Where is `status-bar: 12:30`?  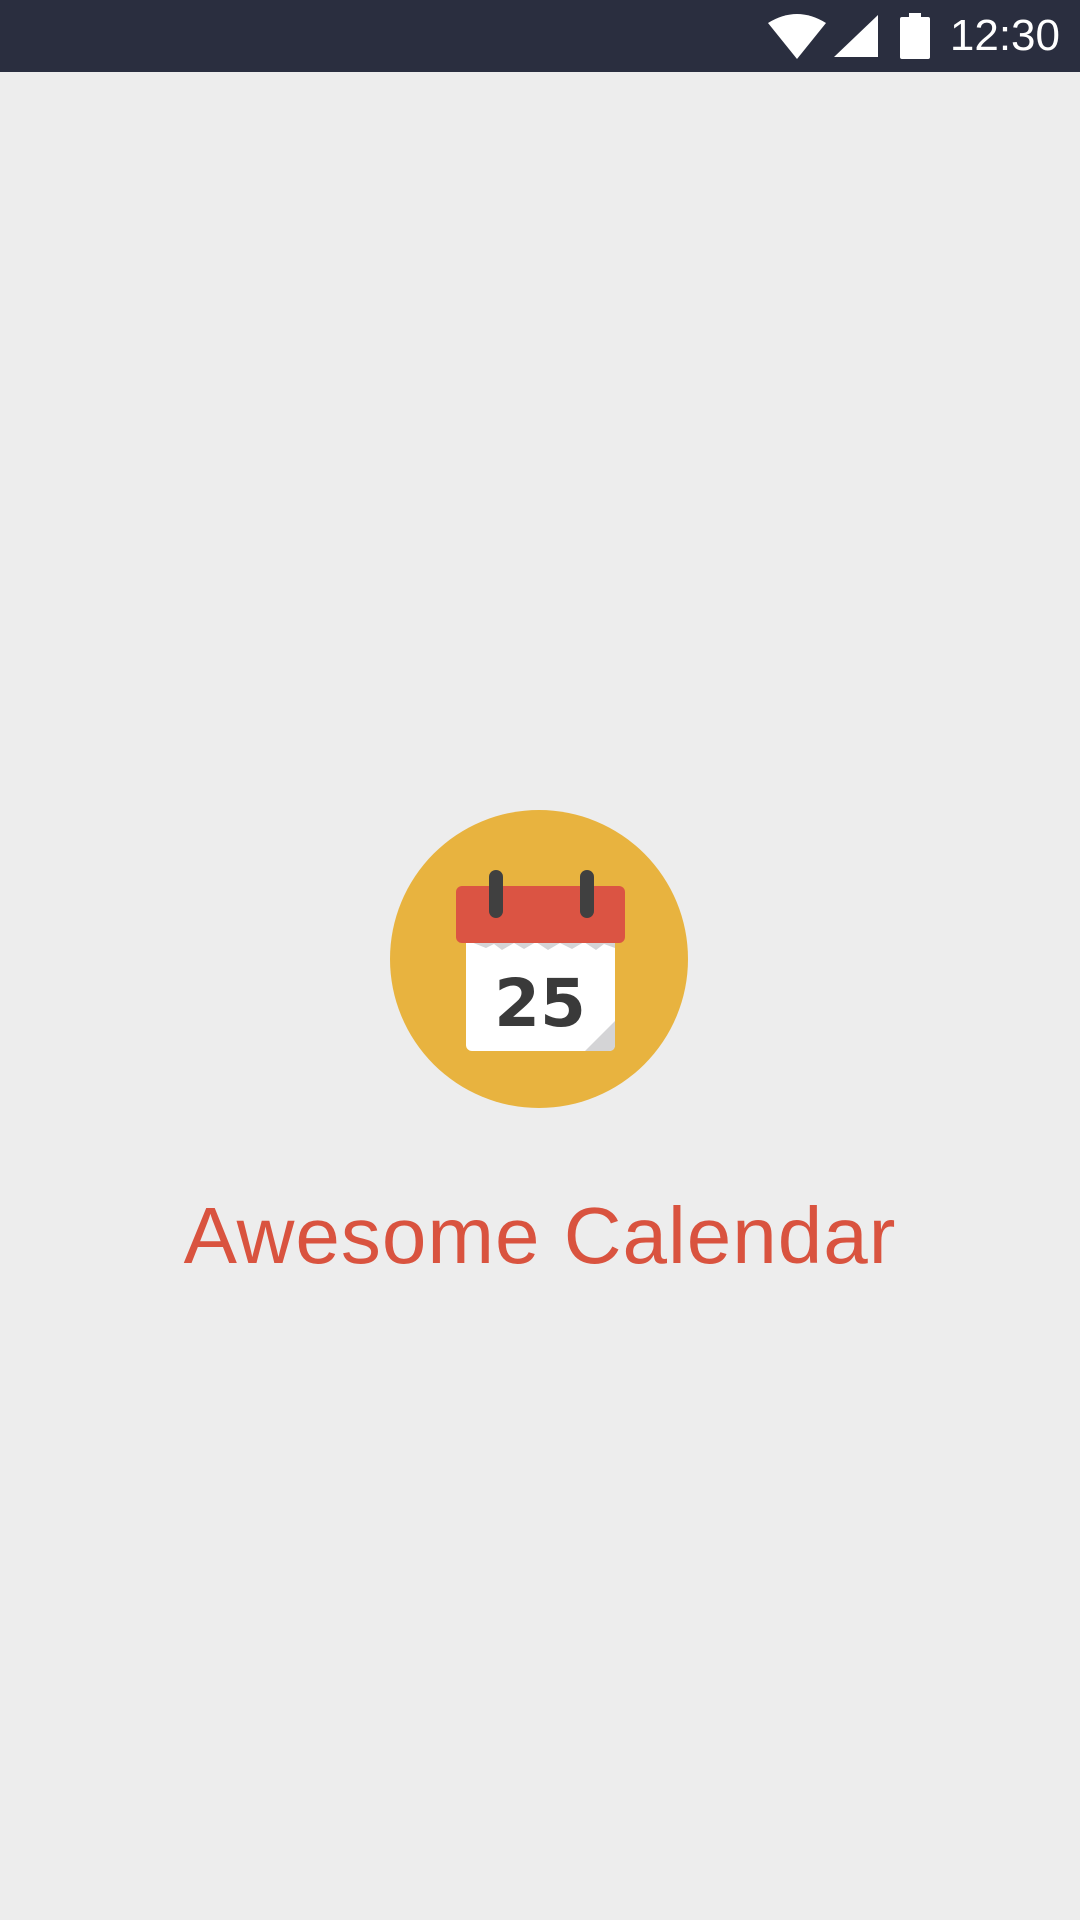
status-bar: 12:30 is located at coordinates (540, 36).